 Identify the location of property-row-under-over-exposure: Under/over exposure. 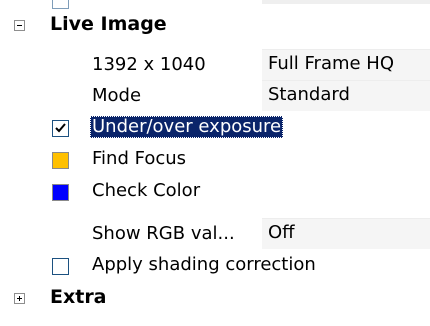
(215, 128).